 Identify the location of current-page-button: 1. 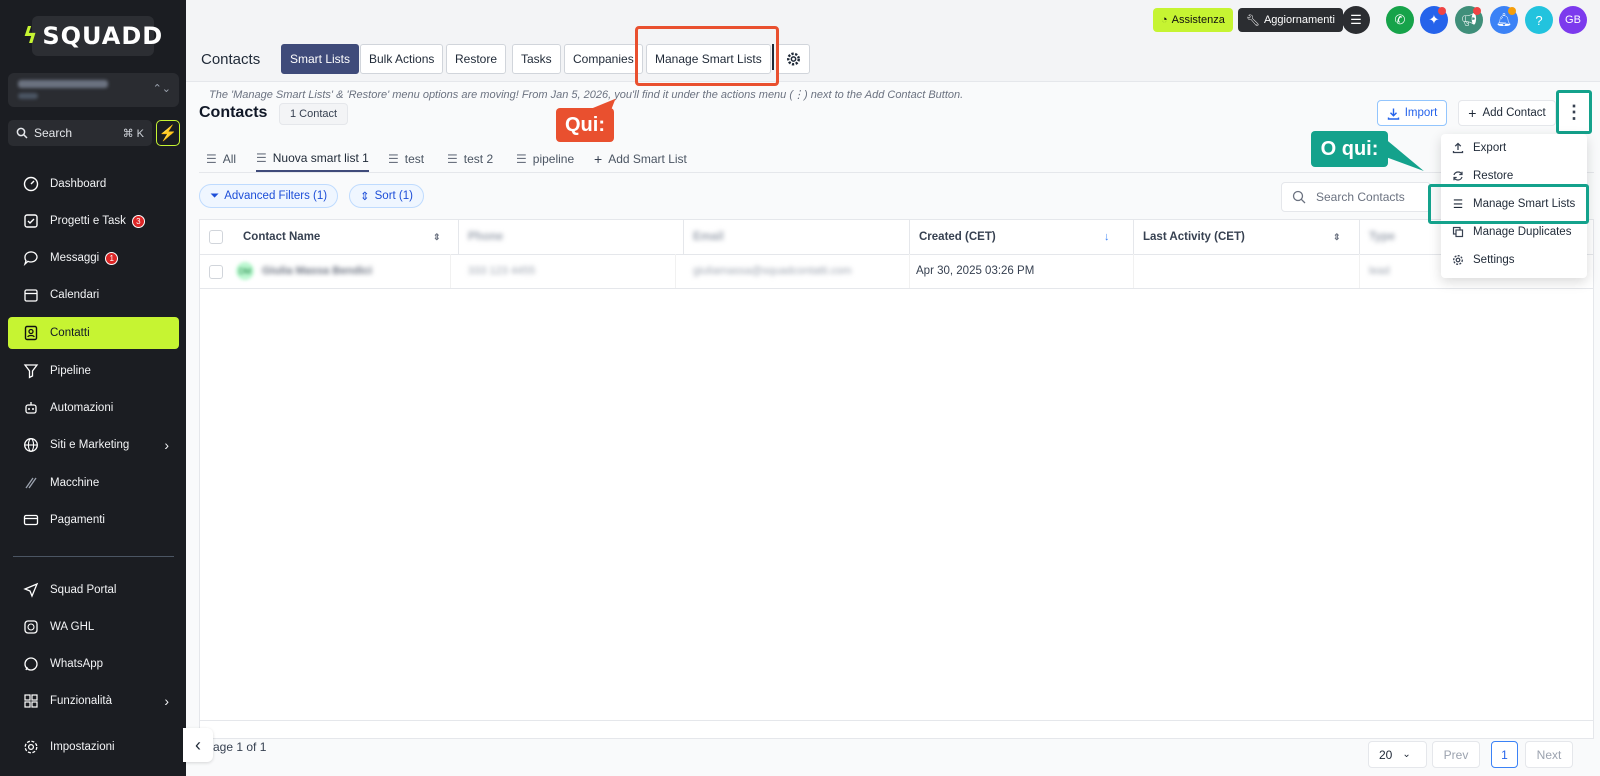
(1504, 754).